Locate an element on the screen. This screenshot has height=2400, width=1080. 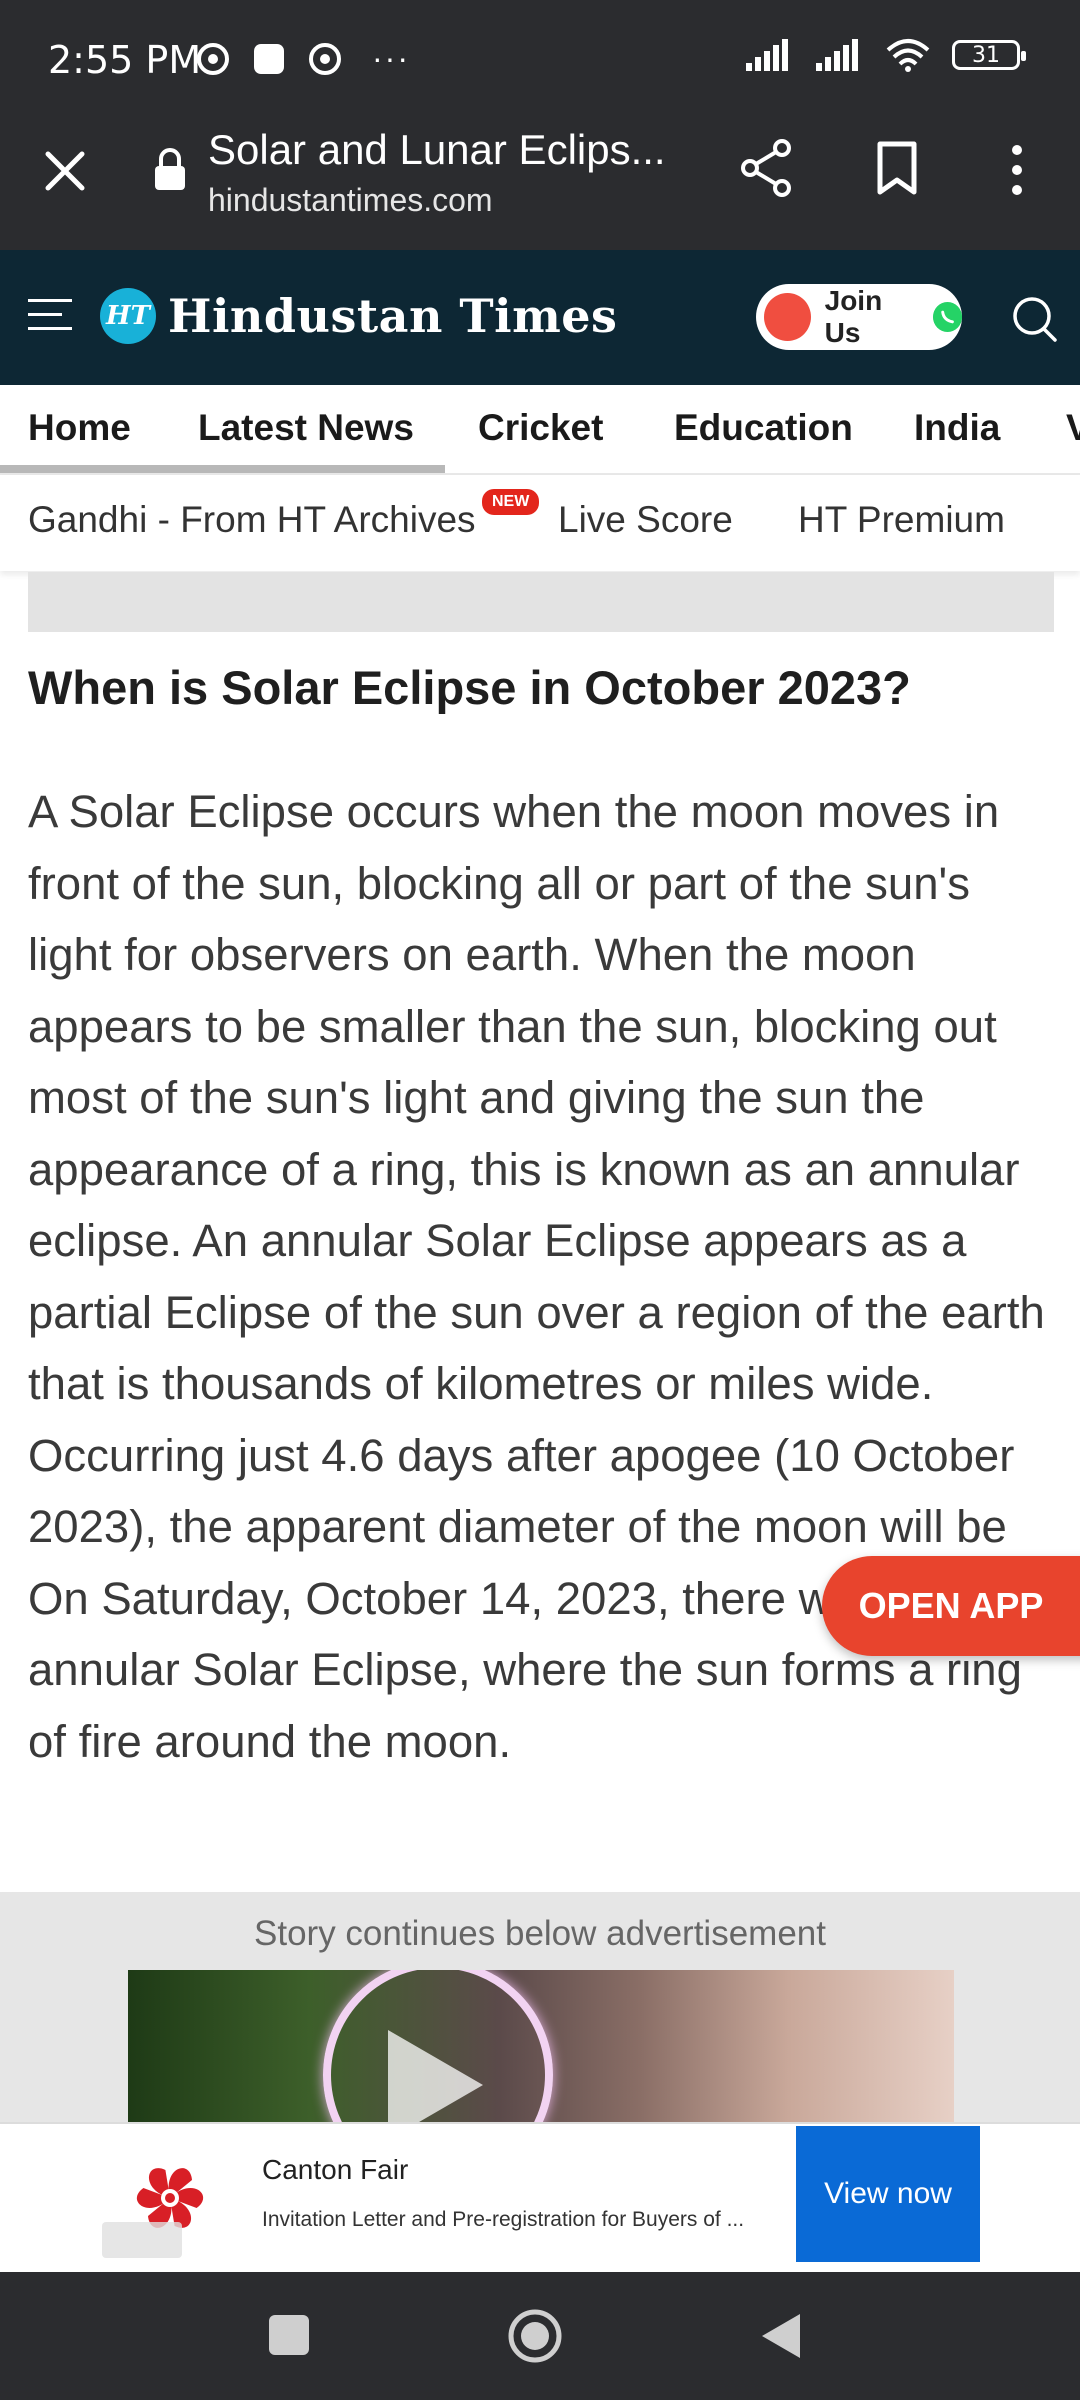
site-logo: HT Hindustan Times is located at coordinates (358, 316).